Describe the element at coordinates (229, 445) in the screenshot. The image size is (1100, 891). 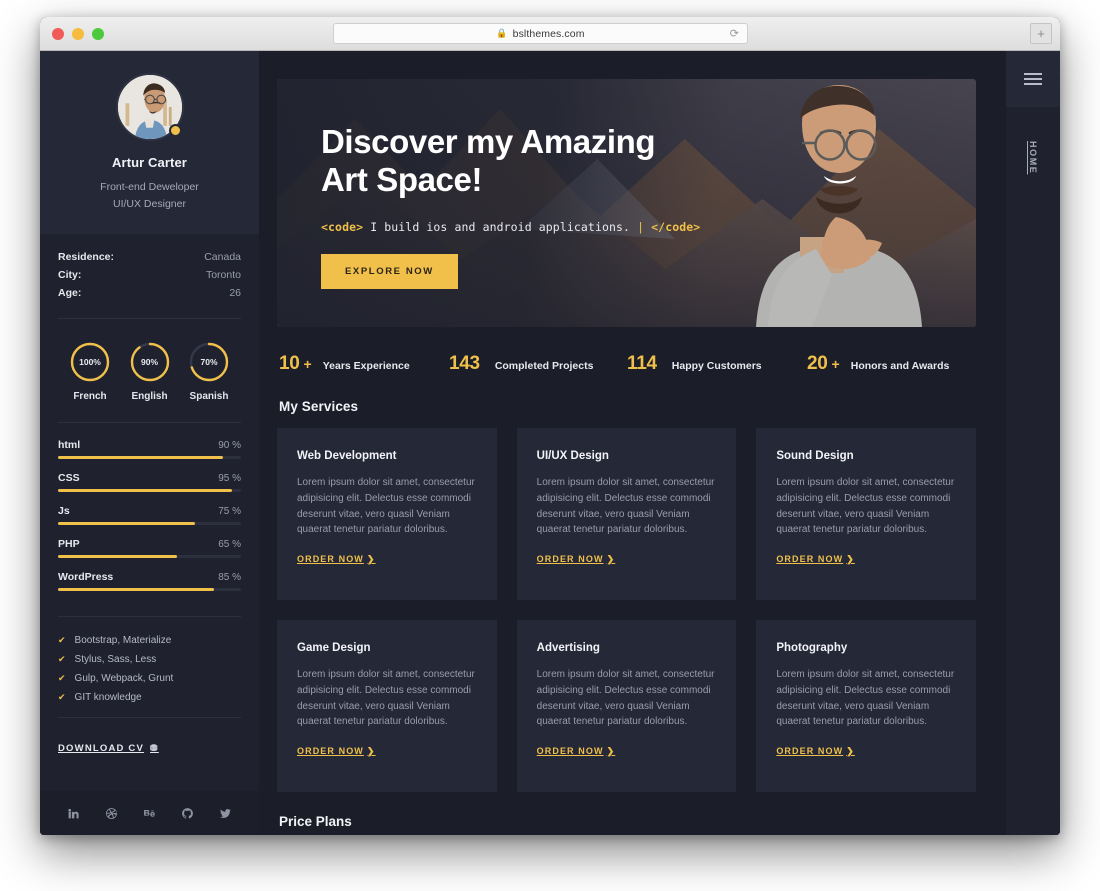
I see `skill-percent: 90 %` at that location.